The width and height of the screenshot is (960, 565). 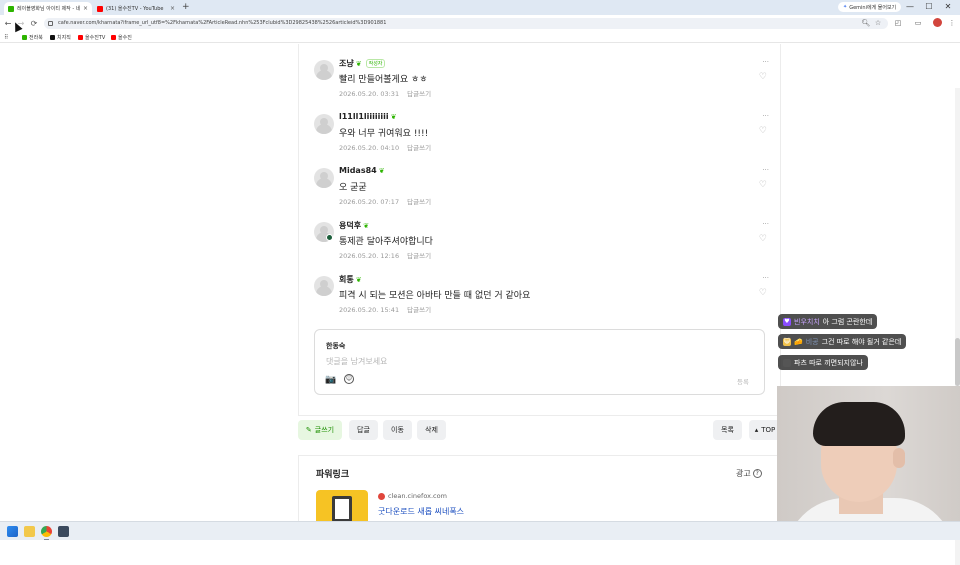 I want to click on bookmark-star-icon: ☆, so click(x=878, y=23).